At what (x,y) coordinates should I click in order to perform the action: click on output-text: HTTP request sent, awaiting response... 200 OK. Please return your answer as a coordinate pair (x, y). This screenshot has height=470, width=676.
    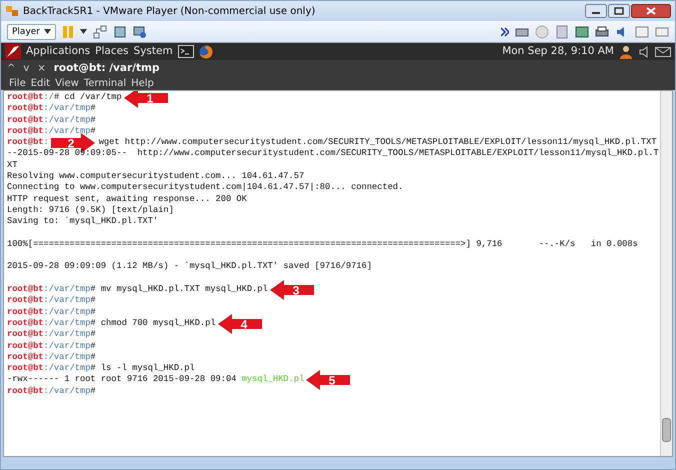
    Looking at the image, I should click on (127, 199).